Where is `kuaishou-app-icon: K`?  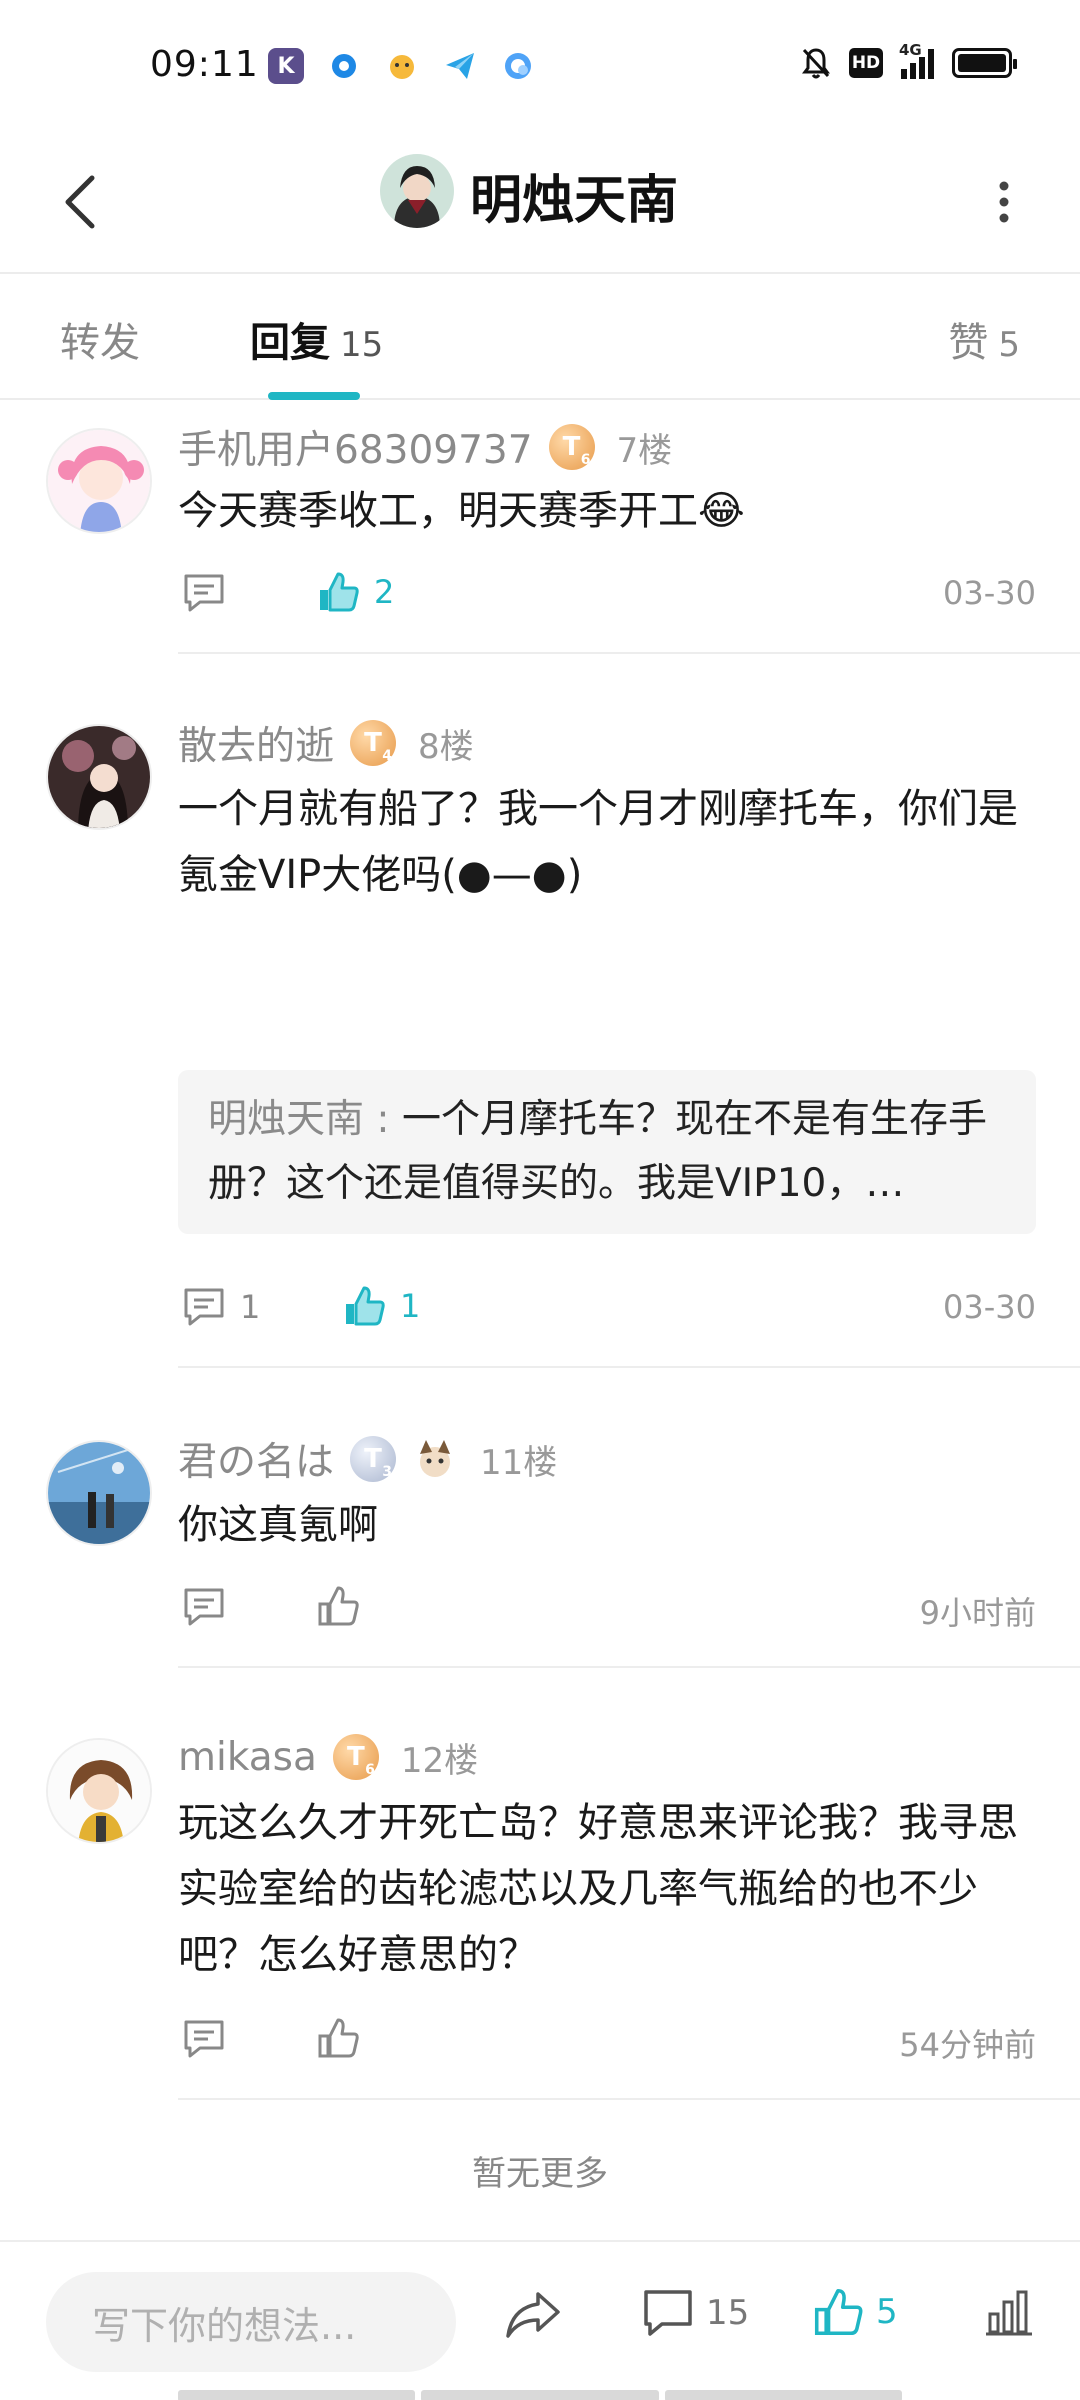
kuaishou-app-icon: K is located at coordinates (286, 66).